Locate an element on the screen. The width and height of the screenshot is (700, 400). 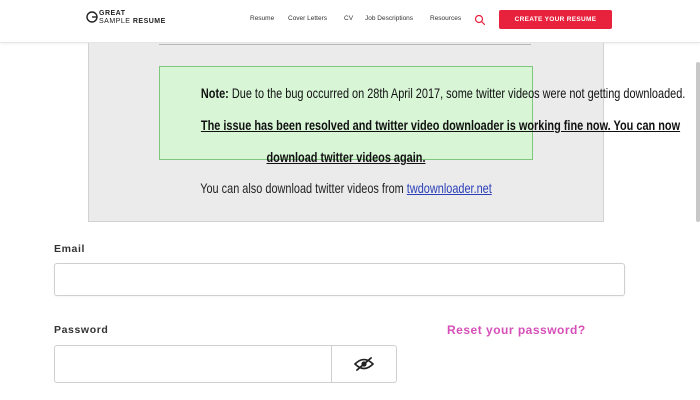
create-resume-button: CREATE YOUR RESUME is located at coordinates (555, 19).